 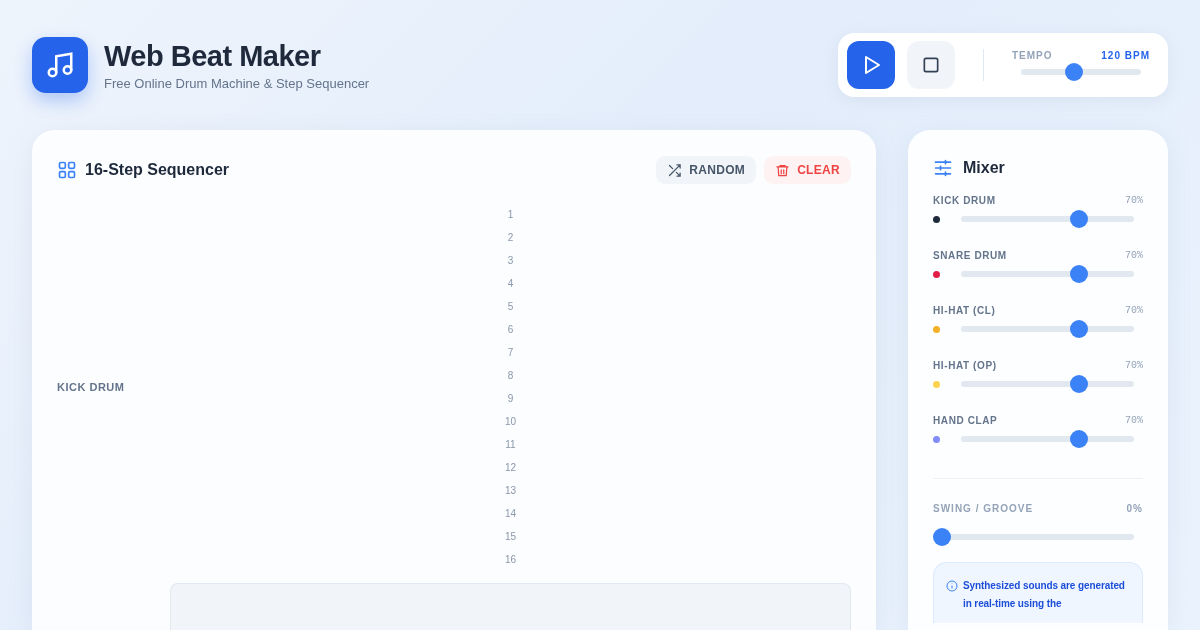 I want to click on step-number: 16, so click(x=510, y=560).